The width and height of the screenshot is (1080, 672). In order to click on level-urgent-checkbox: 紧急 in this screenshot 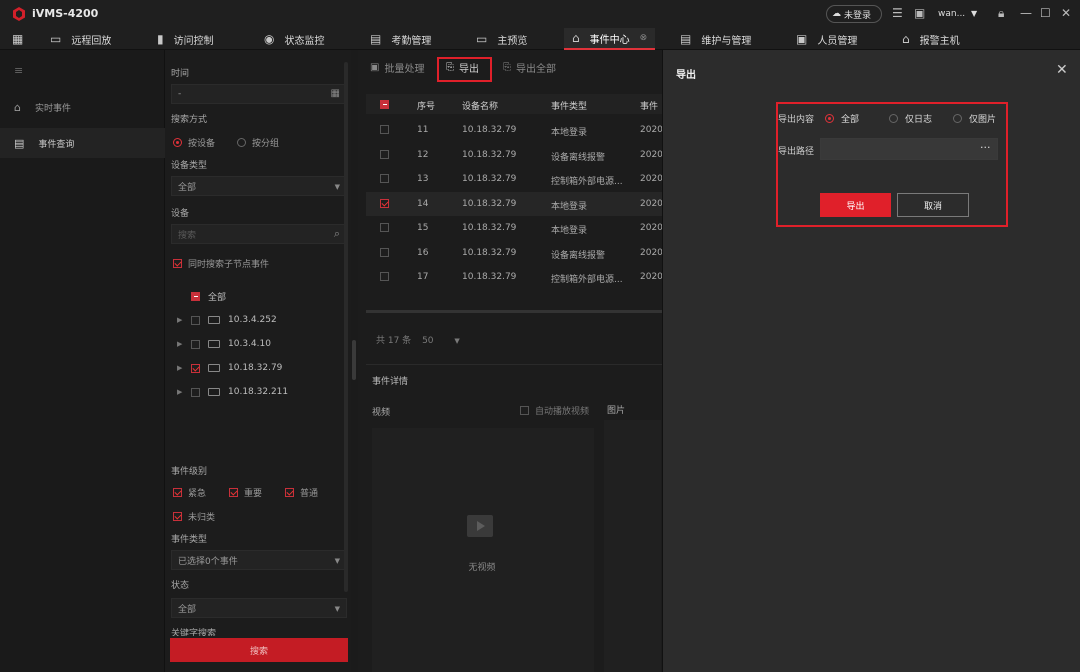, I will do `click(189, 492)`.